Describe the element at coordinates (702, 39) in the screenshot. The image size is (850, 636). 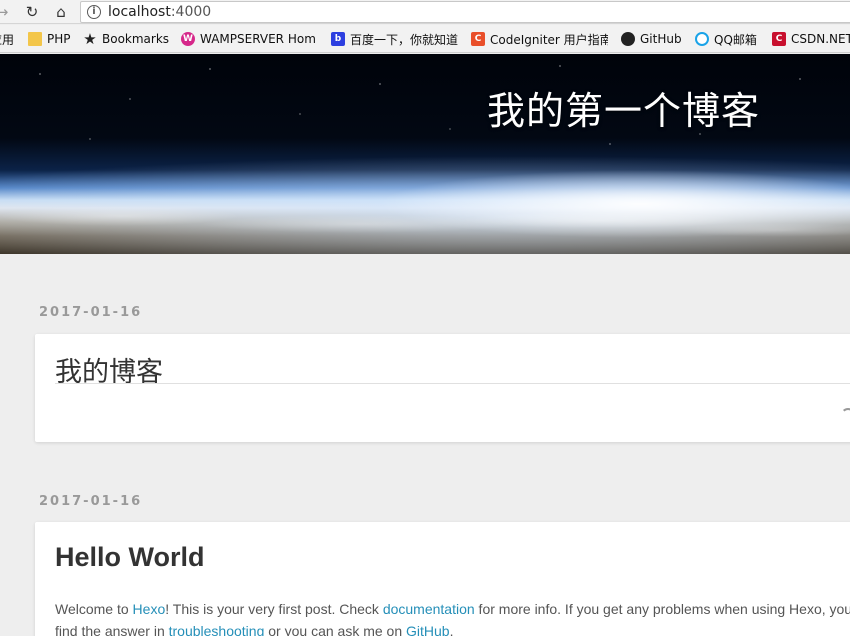
I see `qq-mail-icon` at that location.